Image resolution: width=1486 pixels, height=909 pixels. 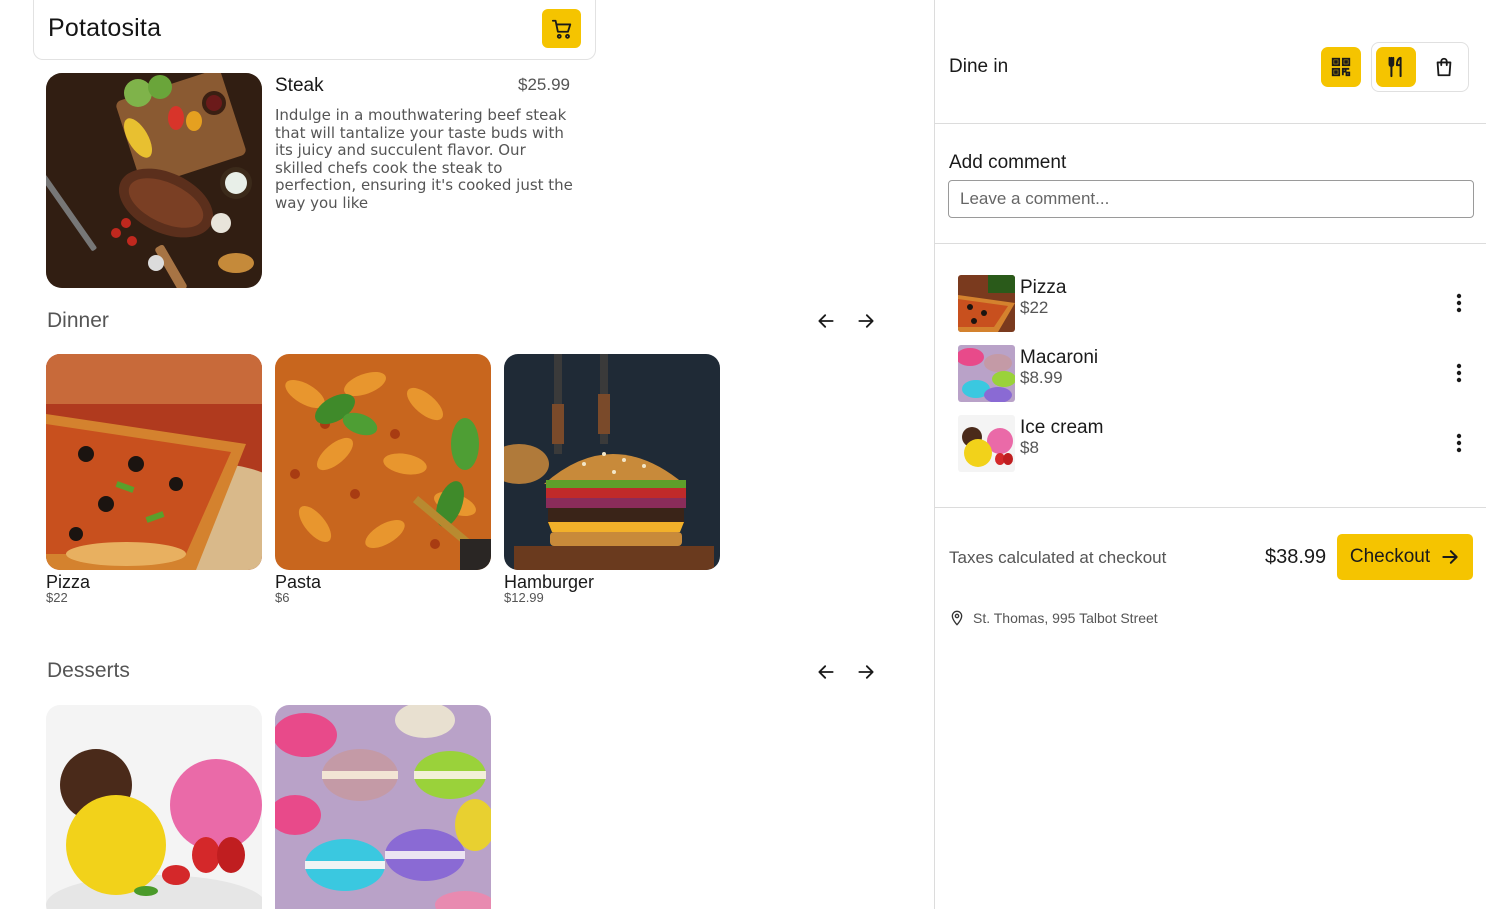 I want to click on steak-image, so click(x=154, y=180).